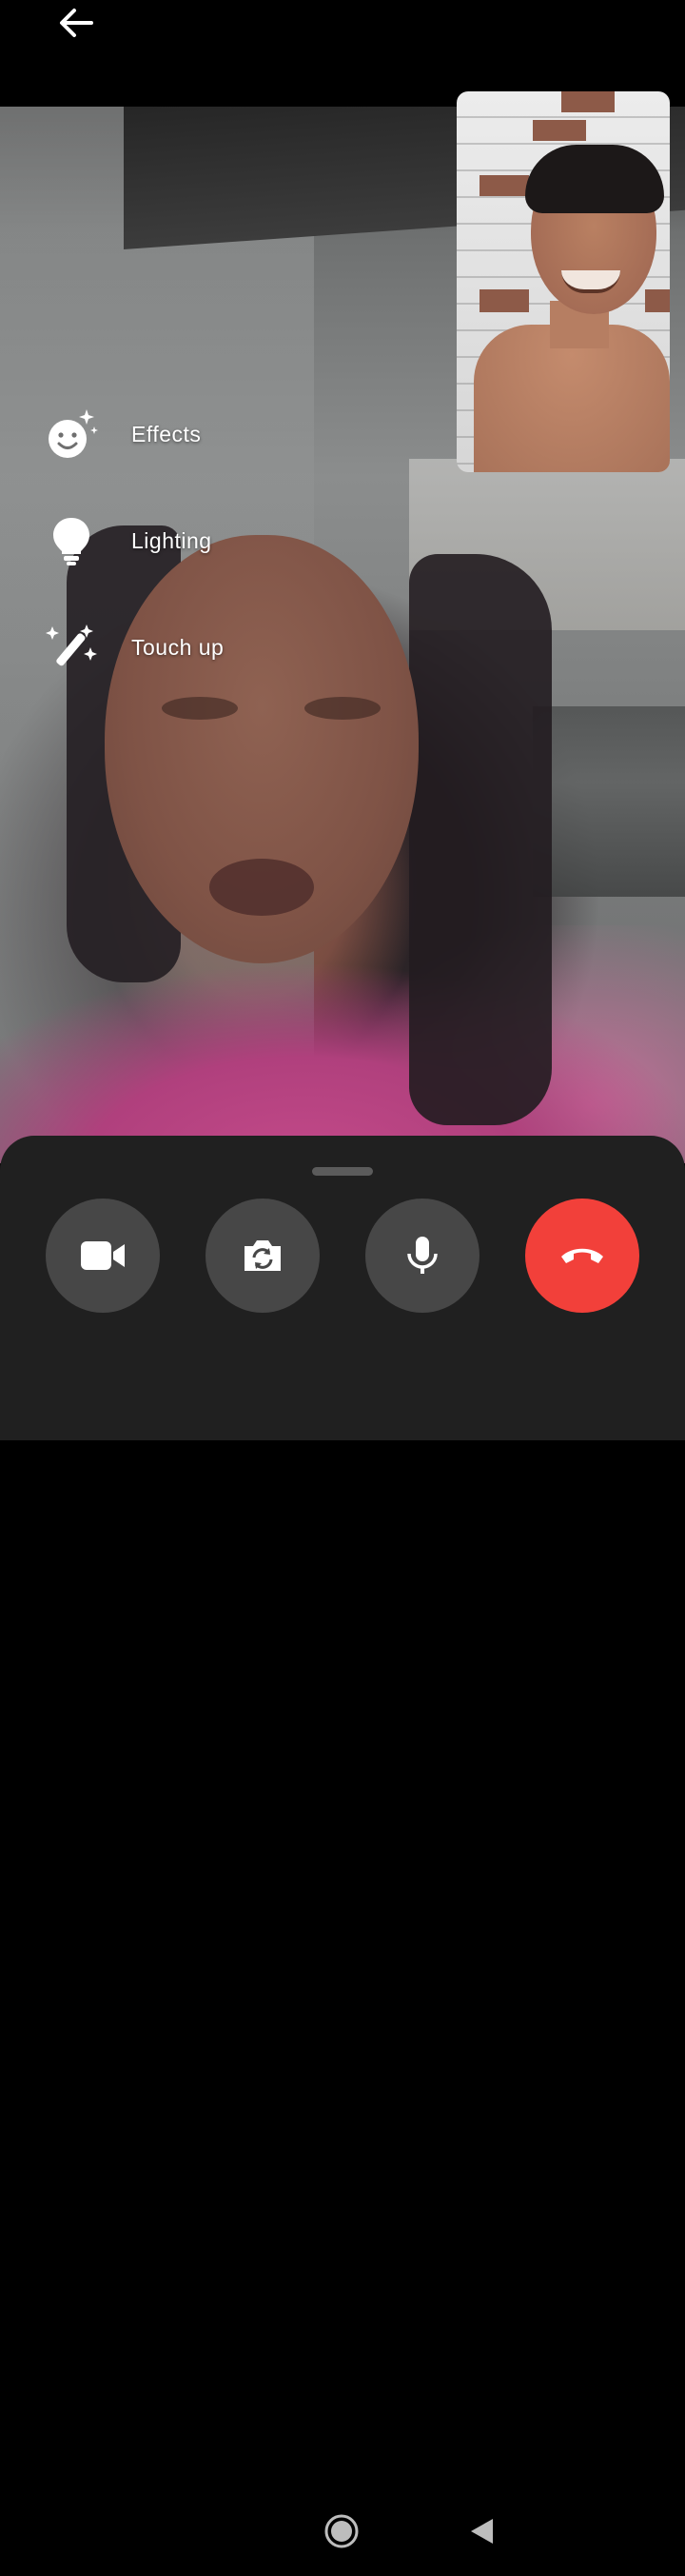 This screenshot has height=2576, width=685. What do you see at coordinates (171, 540) in the screenshot?
I see `lighting-label: Lighting` at bounding box center [171, 540].